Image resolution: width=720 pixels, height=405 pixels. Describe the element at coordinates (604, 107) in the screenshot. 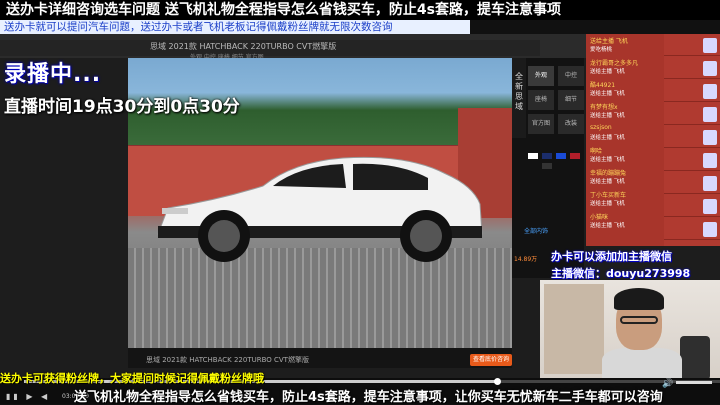

I see `gift-sender: 有梦有想x` at that location.